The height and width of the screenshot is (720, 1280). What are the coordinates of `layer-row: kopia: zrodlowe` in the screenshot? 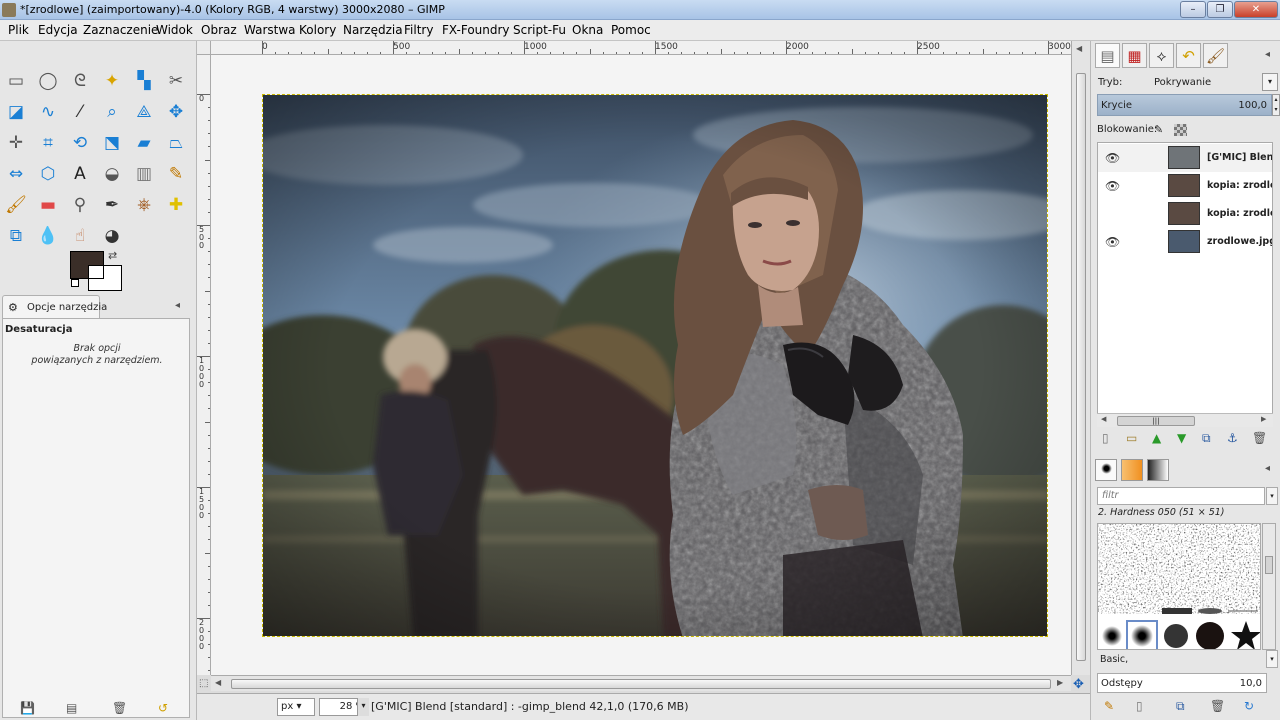 It's located at (1185, 214).